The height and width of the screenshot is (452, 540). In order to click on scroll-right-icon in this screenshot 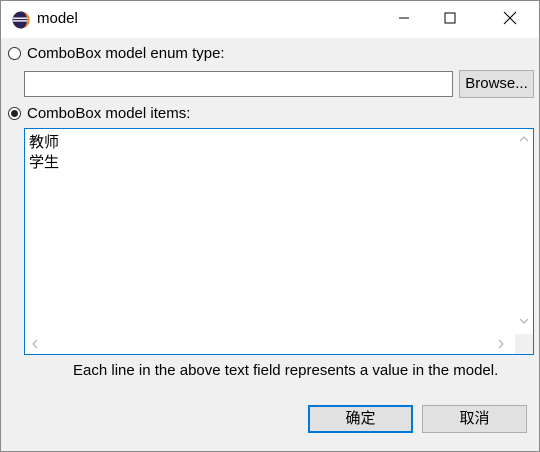, I will do `click(501, 345)`.